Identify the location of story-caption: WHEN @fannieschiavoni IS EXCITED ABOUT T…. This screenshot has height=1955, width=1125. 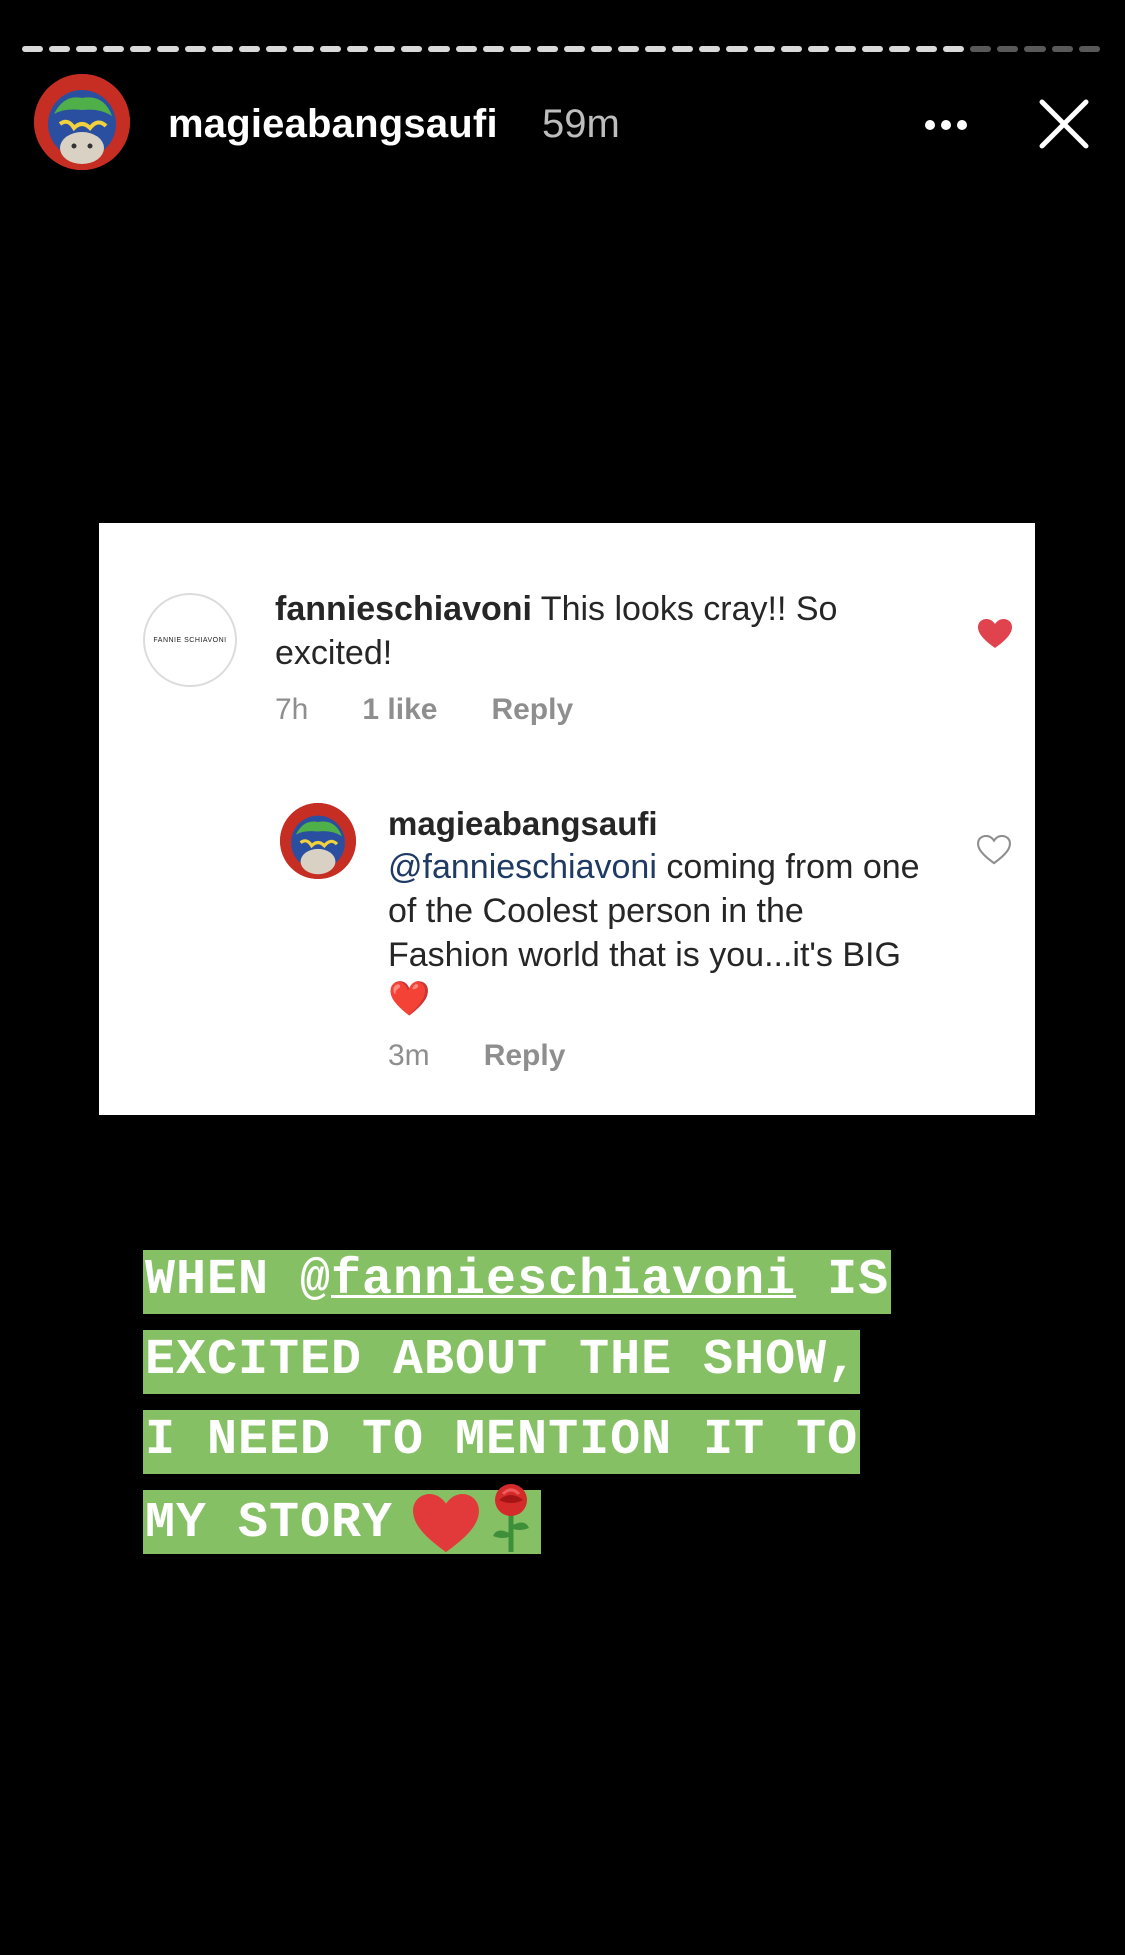
(593, 1410).